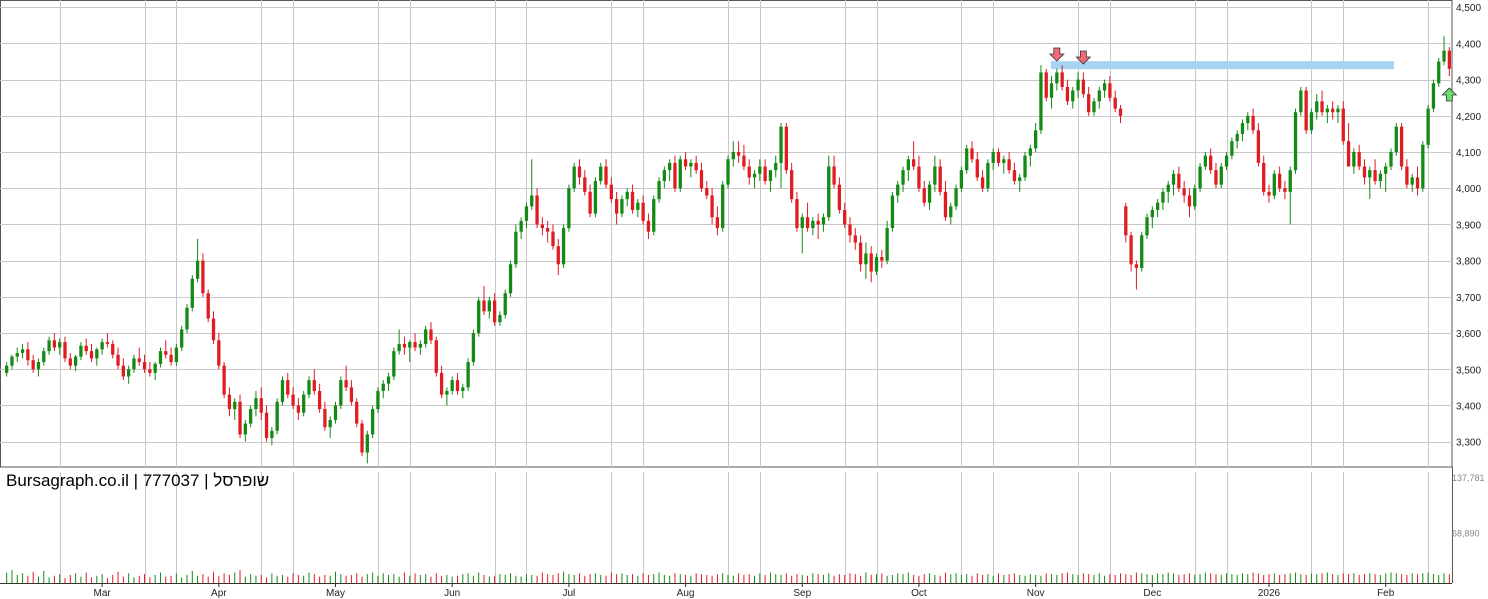  What do you see at coordinates (1468, 370) in the screenshot?
I see `y-tick-label: 3,500` at bounding box center [1468, 370].